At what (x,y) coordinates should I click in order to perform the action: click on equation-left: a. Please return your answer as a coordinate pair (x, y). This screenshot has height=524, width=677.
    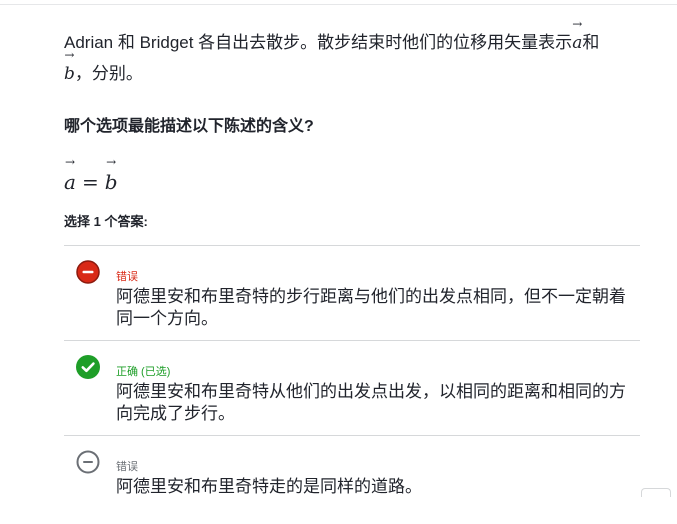
    Looking at the image, I should click on (70, 182).